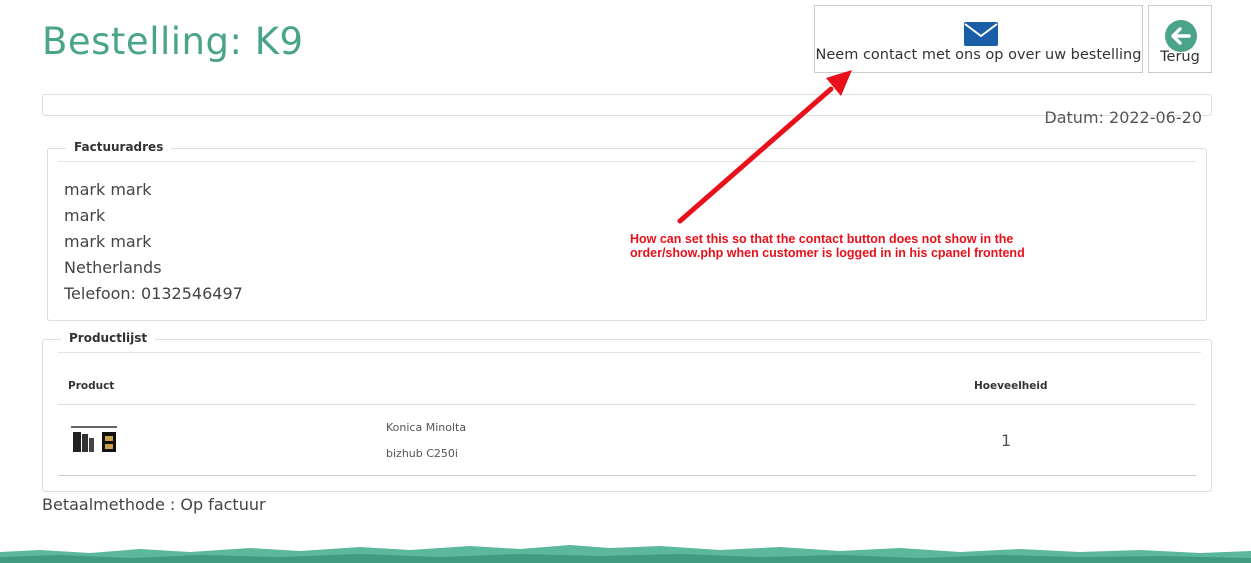 This screenshot has width=1251, height=563. What do you see at coordinates (108, 338) in the screenshot?
I see `product-list-legend: Productlijst` at bounding box center [108, 338].